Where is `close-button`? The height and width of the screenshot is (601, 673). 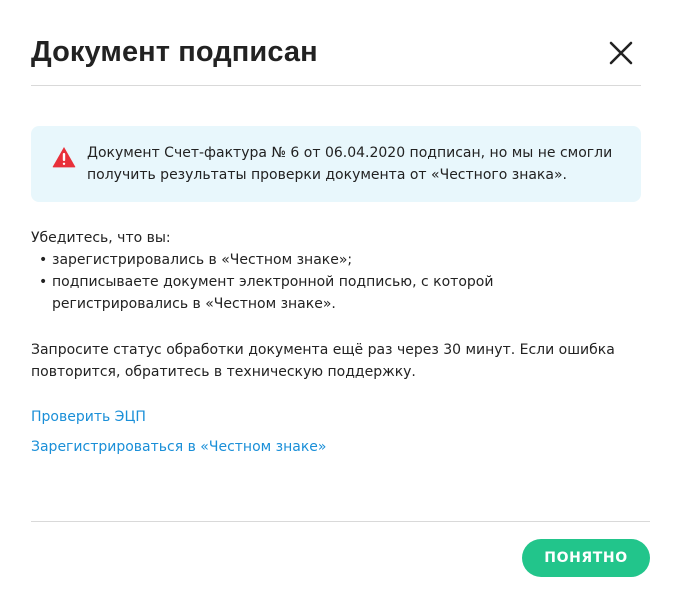 close-button is located at coordinates (621, 53).